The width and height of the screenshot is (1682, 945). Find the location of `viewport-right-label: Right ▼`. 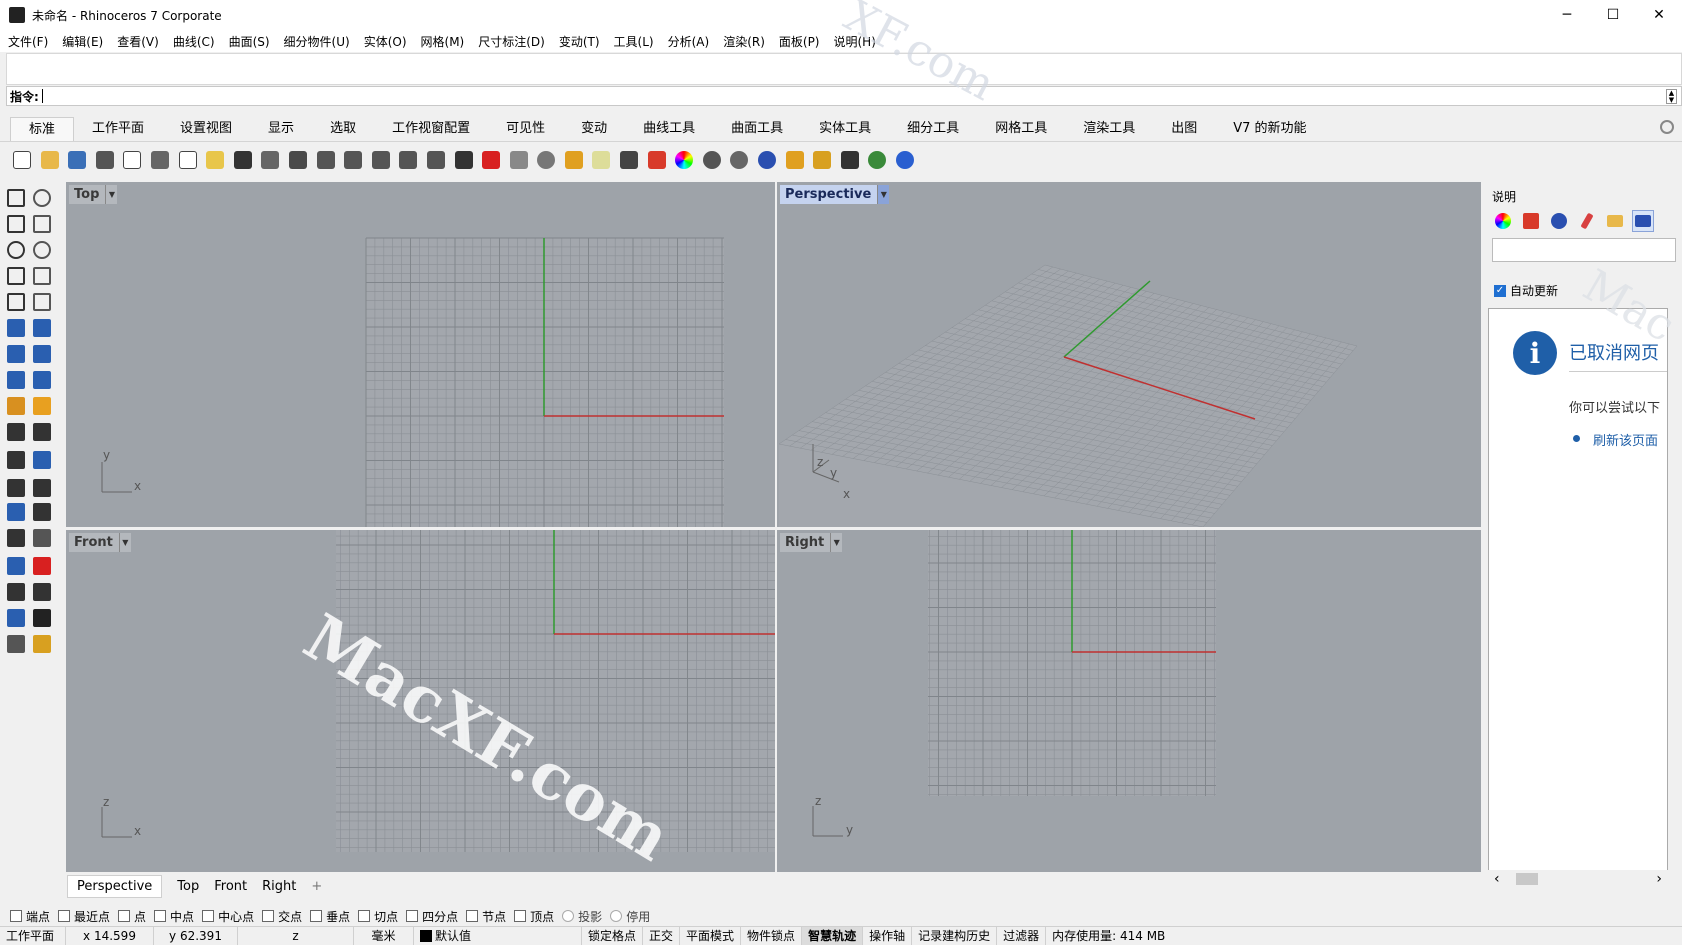

viewport-right-label: Right ▼ is located at coordinates (811, 542).